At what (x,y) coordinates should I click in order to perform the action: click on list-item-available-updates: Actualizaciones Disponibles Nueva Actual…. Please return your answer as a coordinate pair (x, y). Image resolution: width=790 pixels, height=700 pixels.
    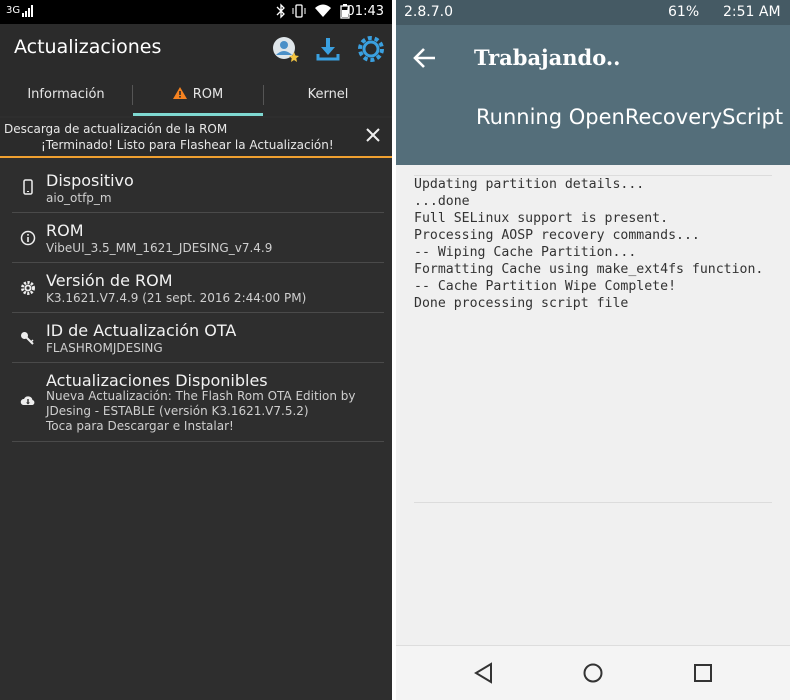
    Looking at the image, I should click on (198, 402).